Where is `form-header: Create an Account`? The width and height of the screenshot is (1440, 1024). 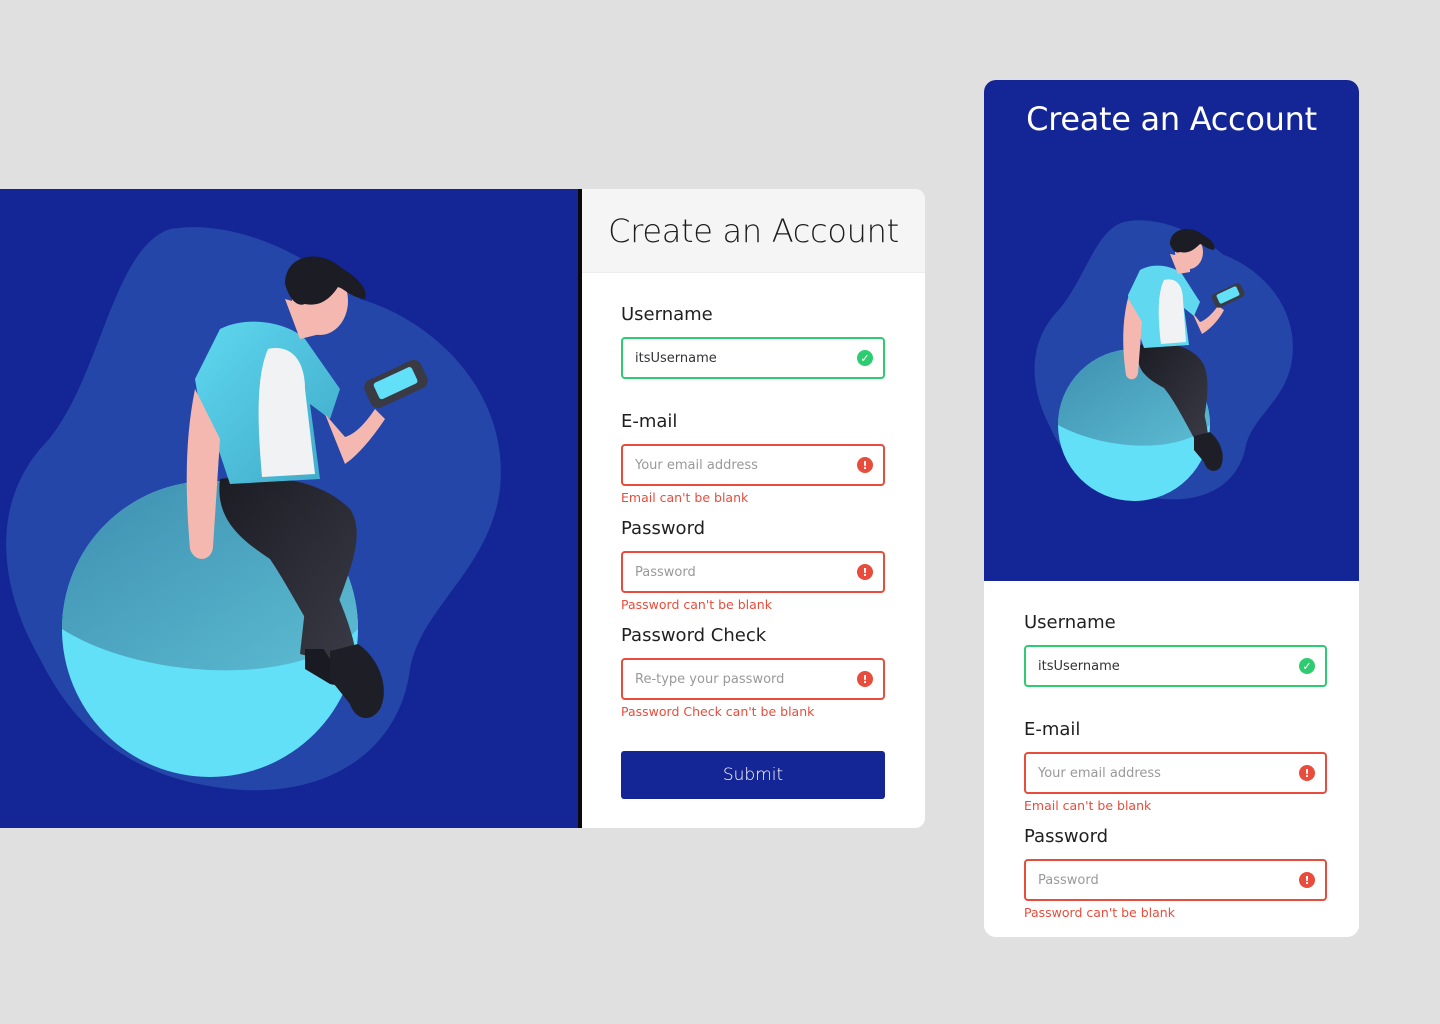 form-header: Create an Account is located at coordinates (753, 231).